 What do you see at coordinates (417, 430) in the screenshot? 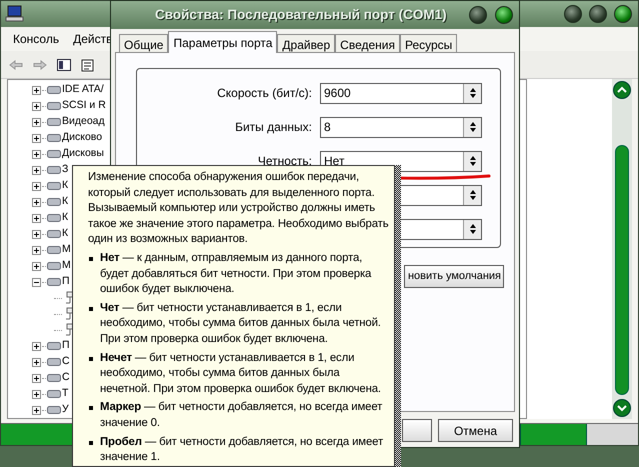
I see `partial-button` at bounding box center [417, 430].